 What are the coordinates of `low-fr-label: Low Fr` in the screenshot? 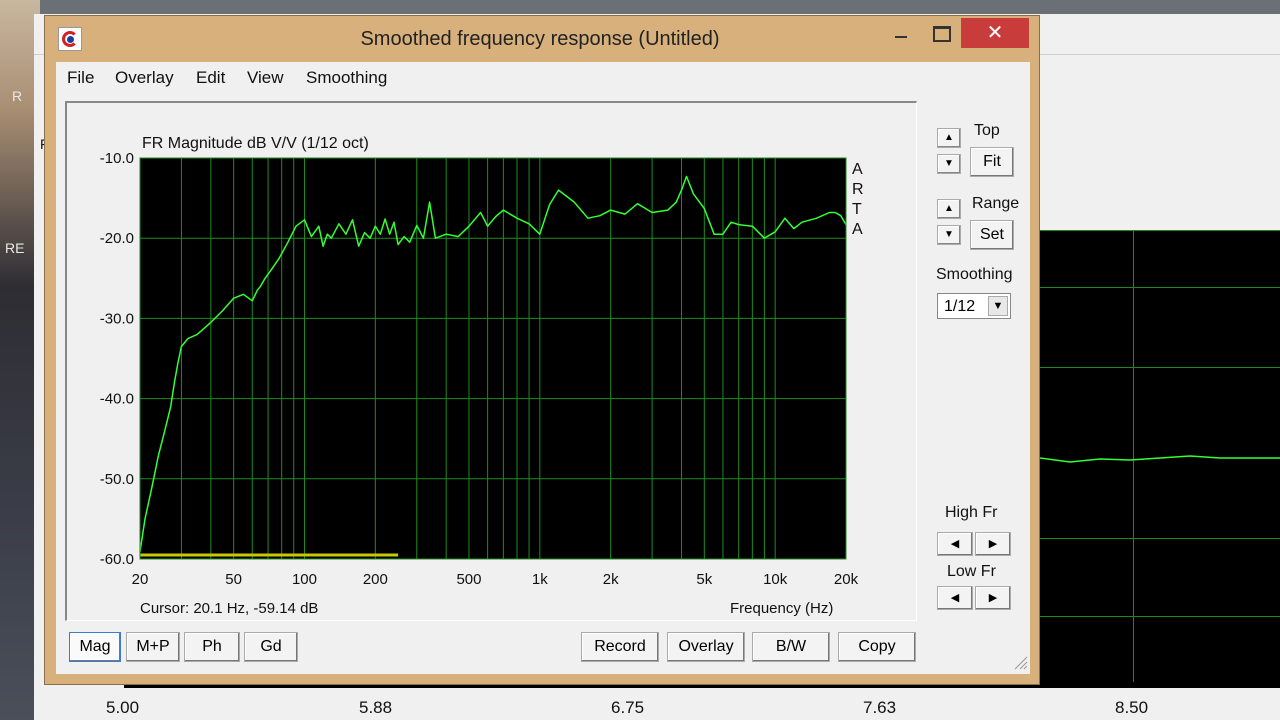 It's located at (971, 571).